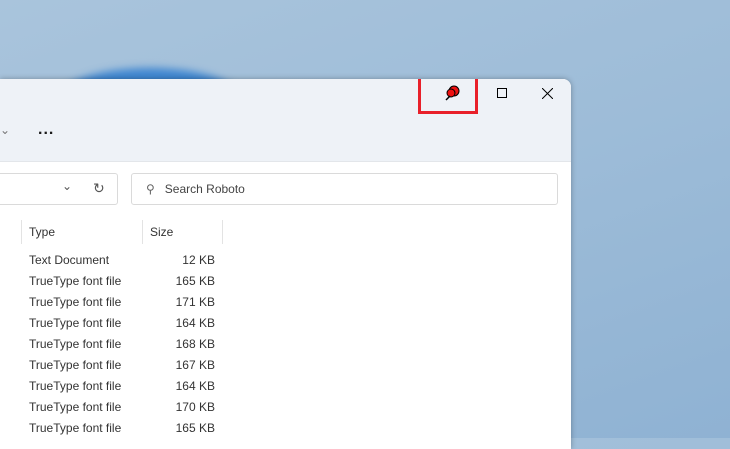  I want to click on column-header-size: Size, so click(182, 232).